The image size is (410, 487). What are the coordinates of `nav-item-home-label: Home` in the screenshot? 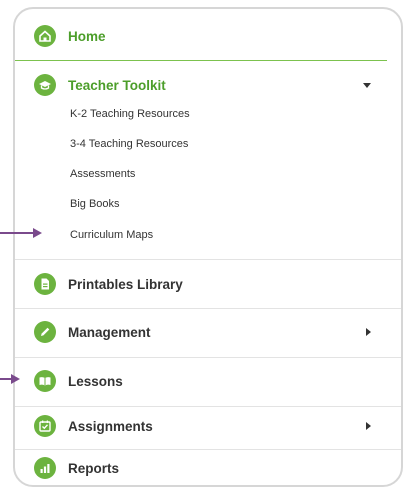 It's located at (87, 36).